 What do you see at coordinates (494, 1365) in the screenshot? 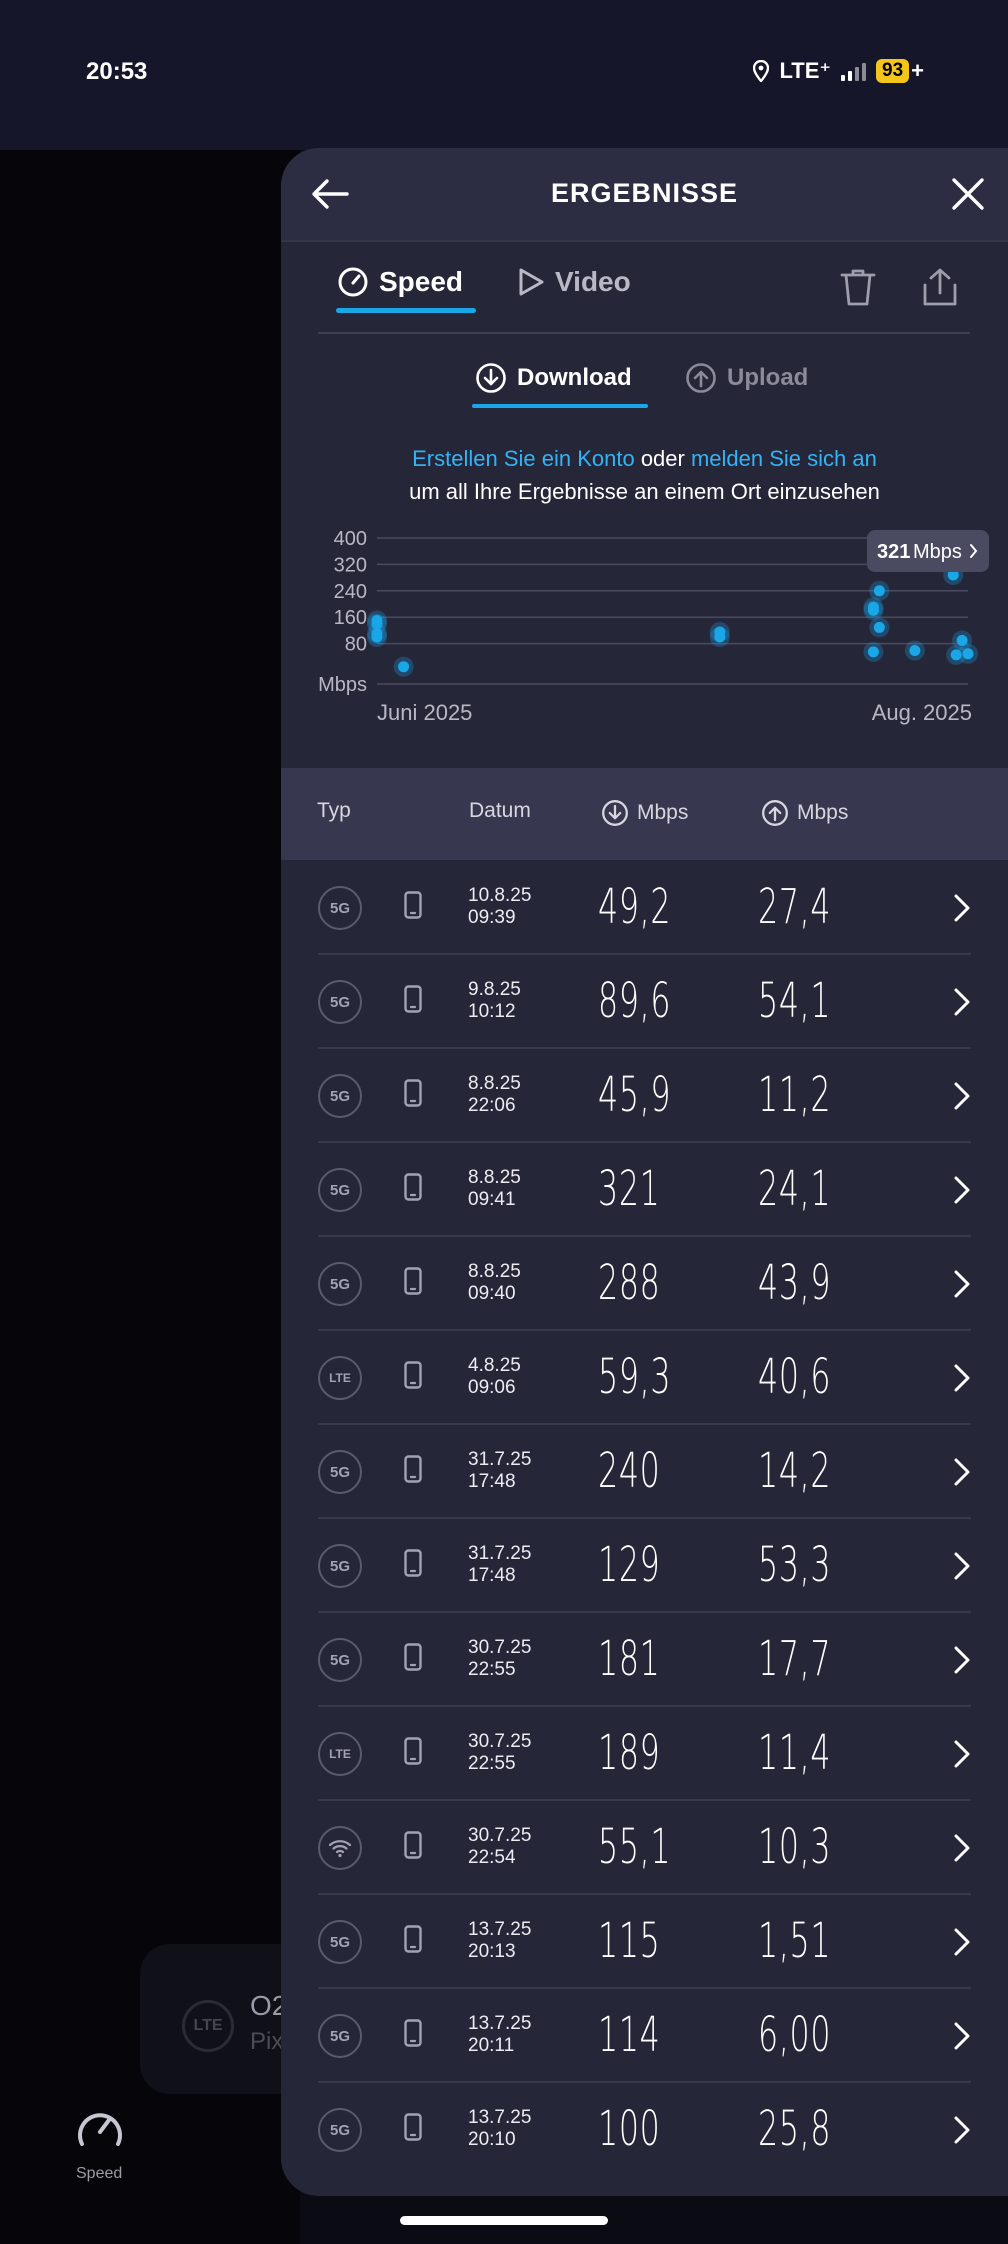
I see `row-date: 4.8.25` at bounding box center [494, 1365].